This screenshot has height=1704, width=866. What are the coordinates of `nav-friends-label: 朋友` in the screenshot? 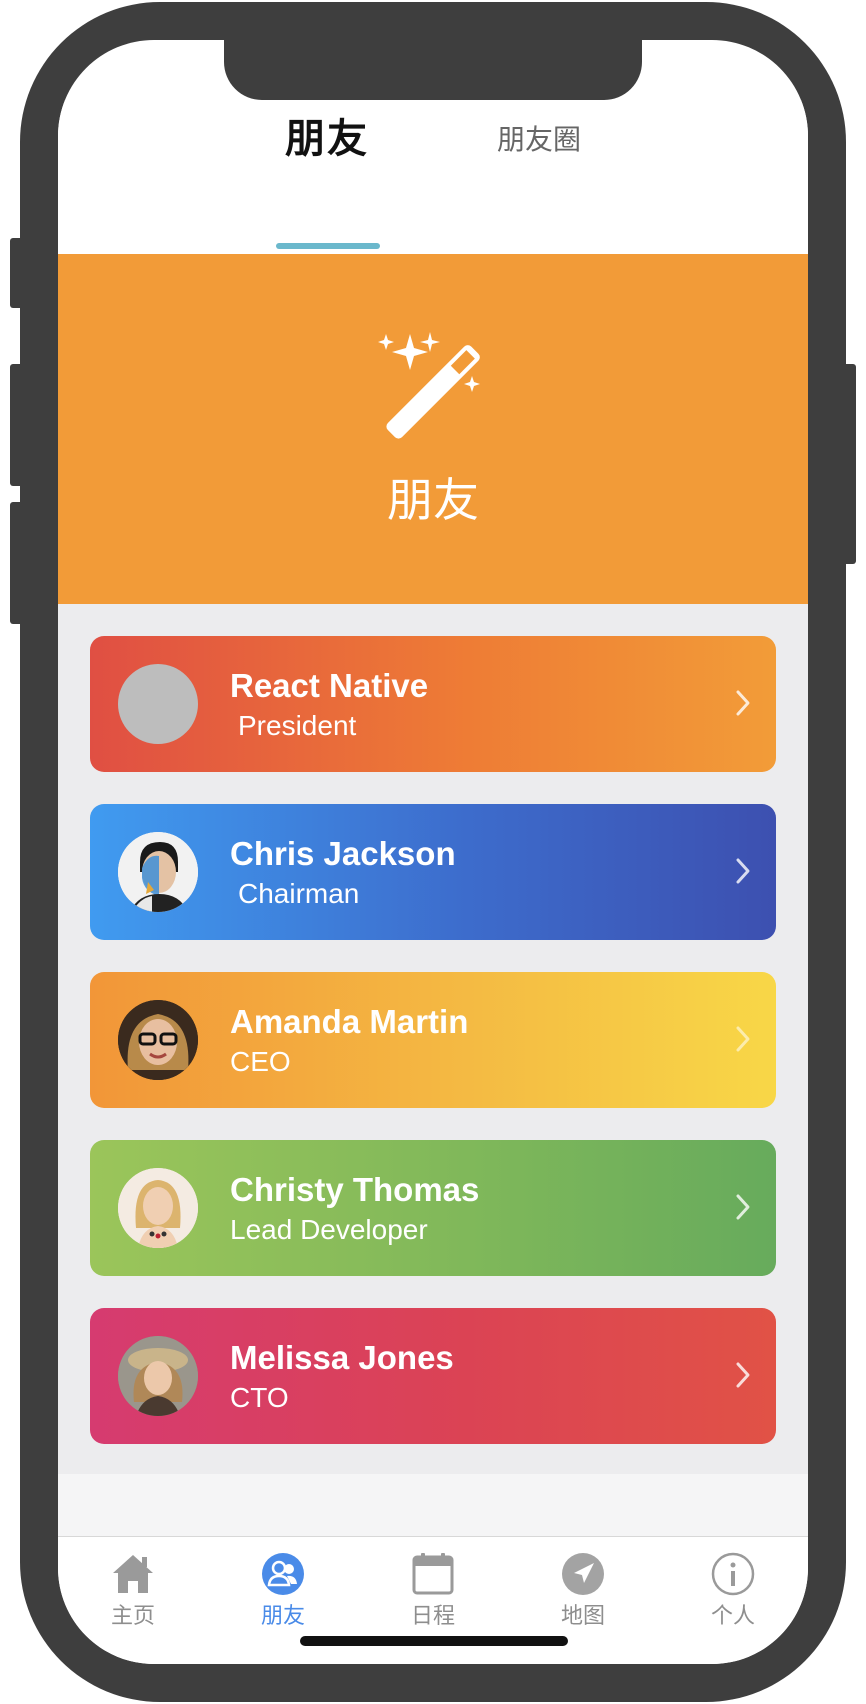 It's located at (282, 1616).